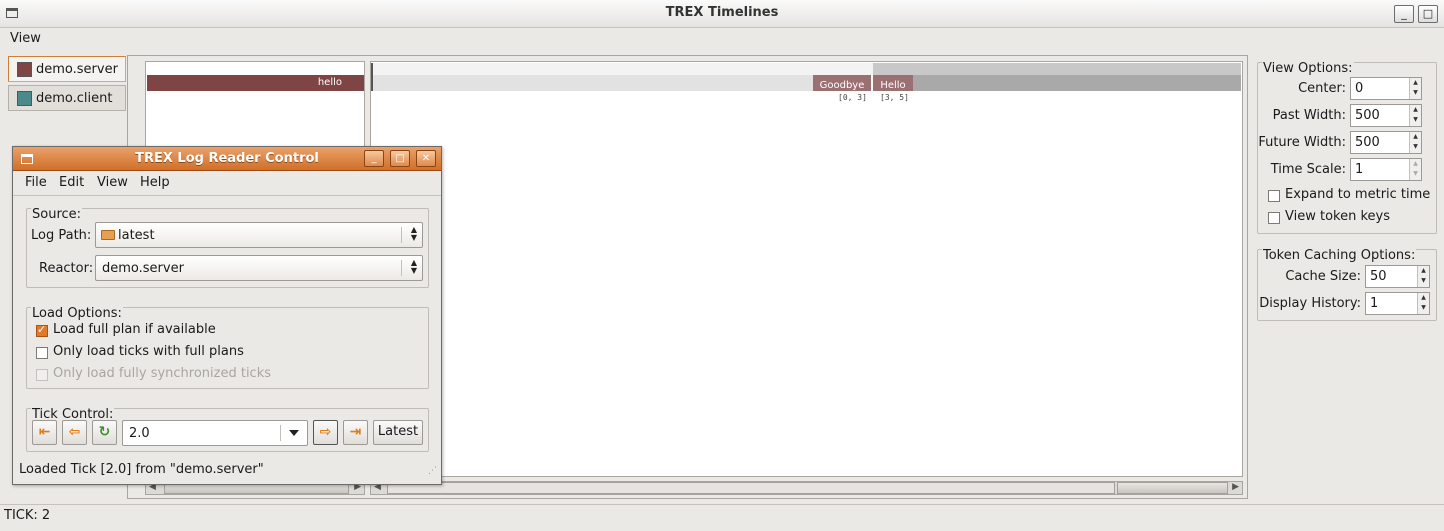 The image size is (1444, 531). Describe the element at coordinates (1386, 115) in the screenshot. I see `past-width-spinbox: 500 ▲ ▼` at that location.